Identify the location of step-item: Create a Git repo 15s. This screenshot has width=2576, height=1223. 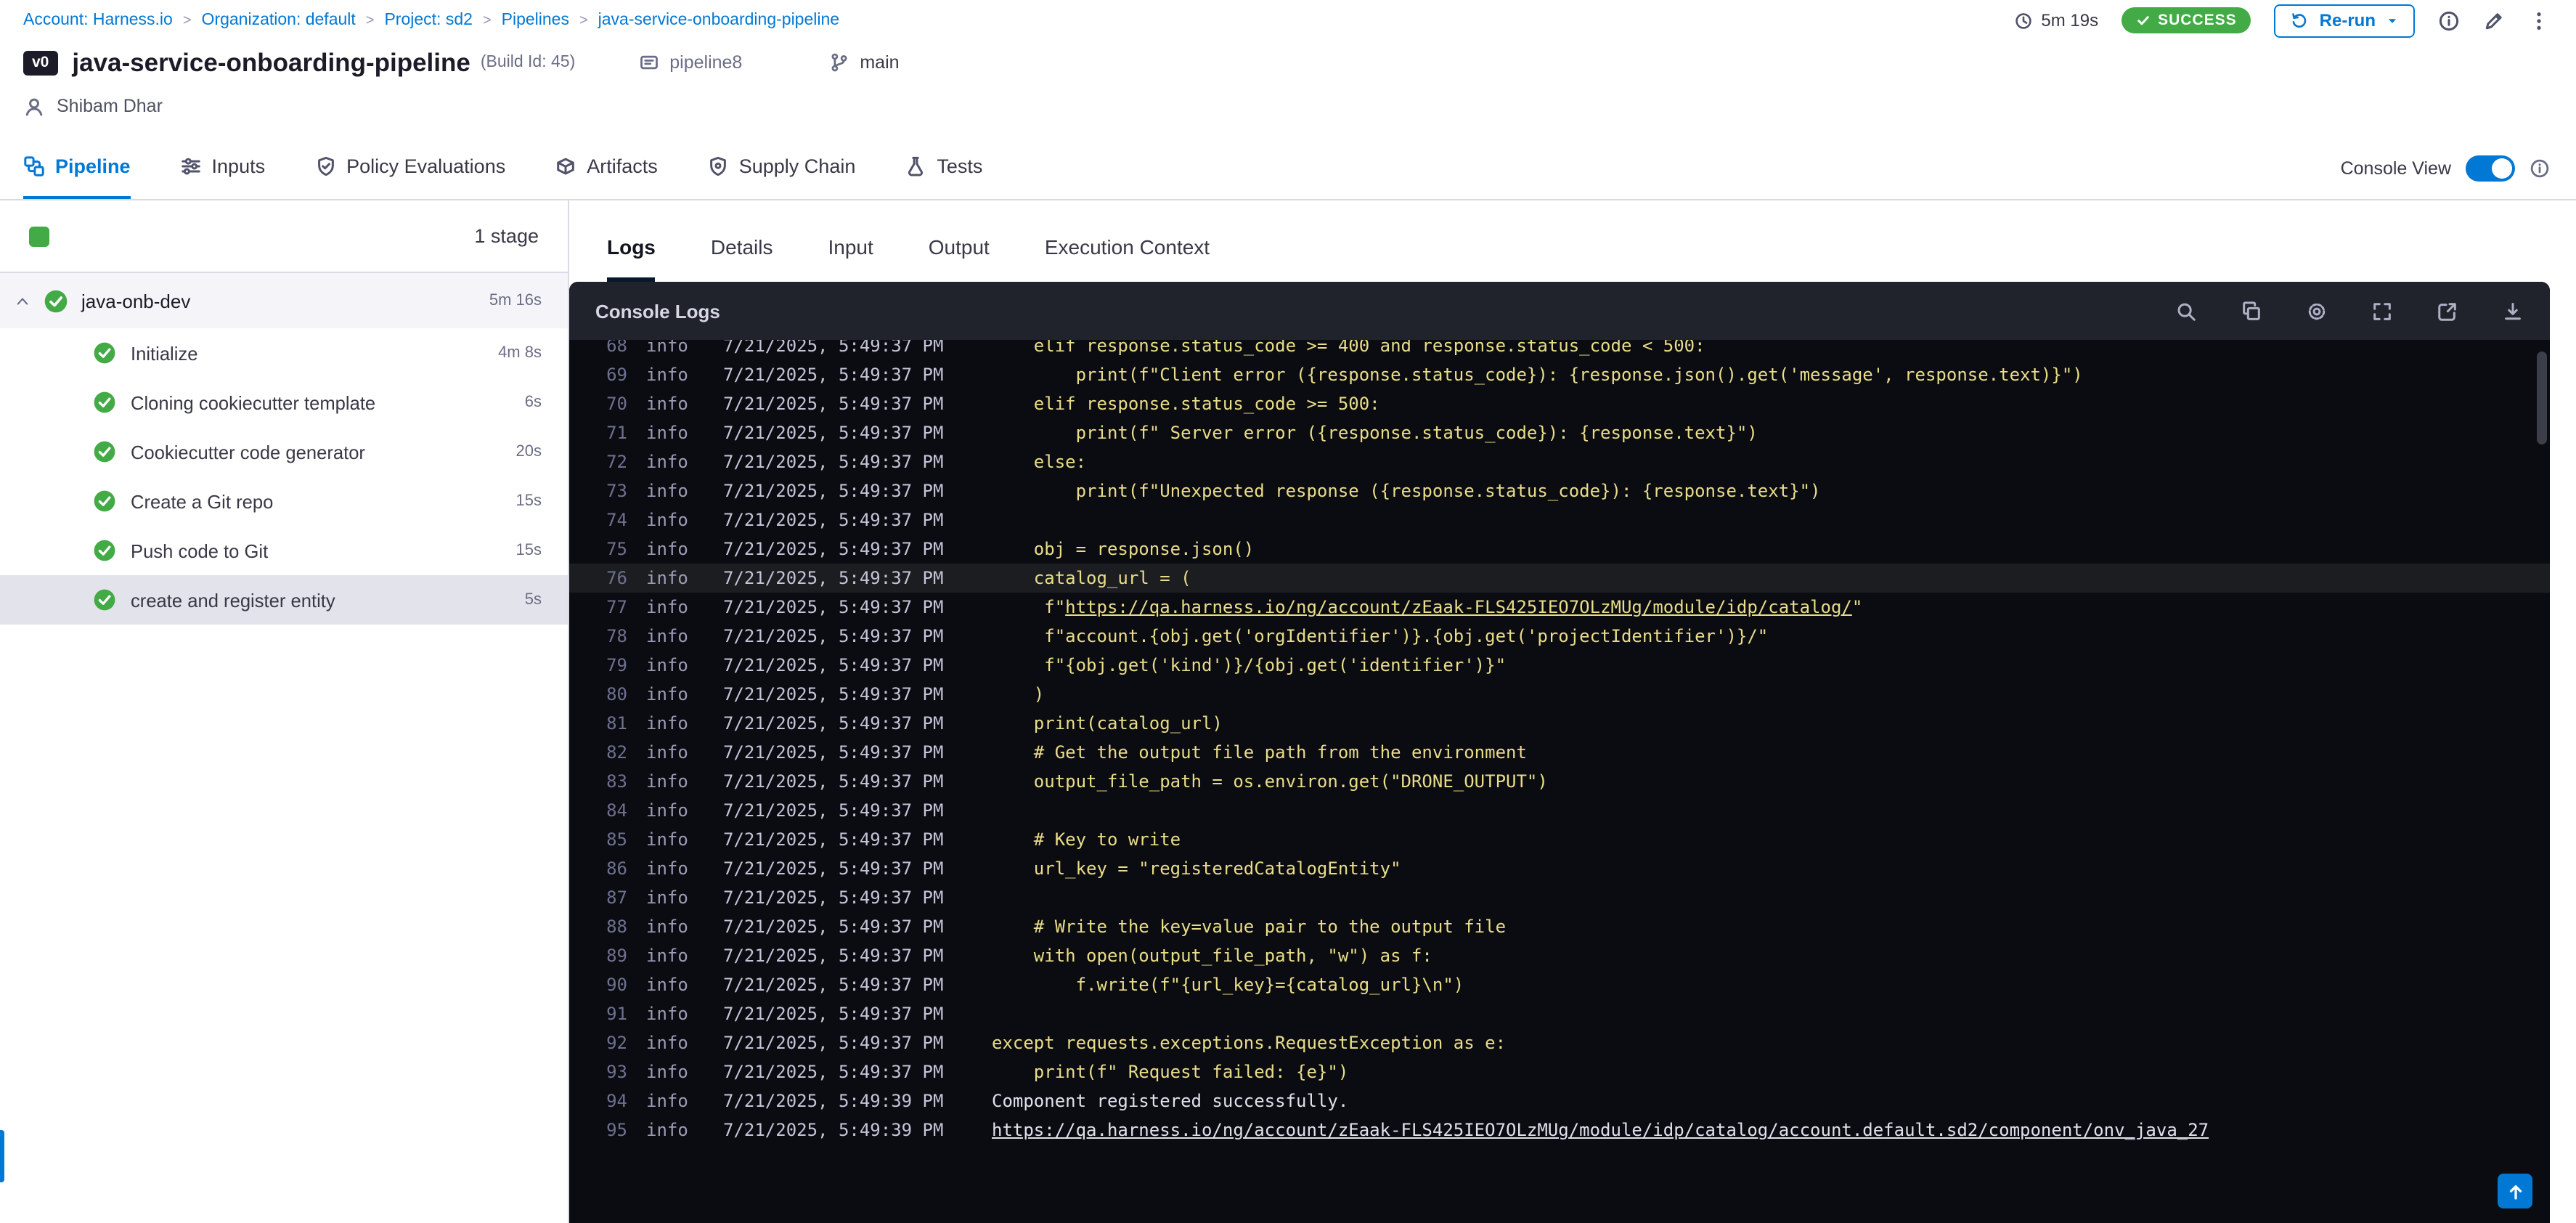
(284, 501).